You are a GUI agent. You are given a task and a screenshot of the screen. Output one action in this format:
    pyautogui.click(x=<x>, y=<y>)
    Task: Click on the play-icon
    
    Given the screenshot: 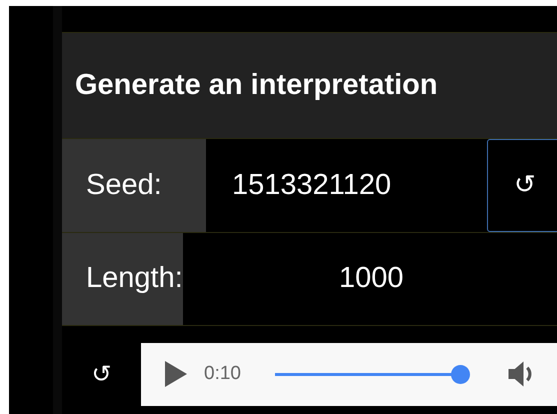 What is the action you would take?
    pyautogui.click(x=176, y=374)
    